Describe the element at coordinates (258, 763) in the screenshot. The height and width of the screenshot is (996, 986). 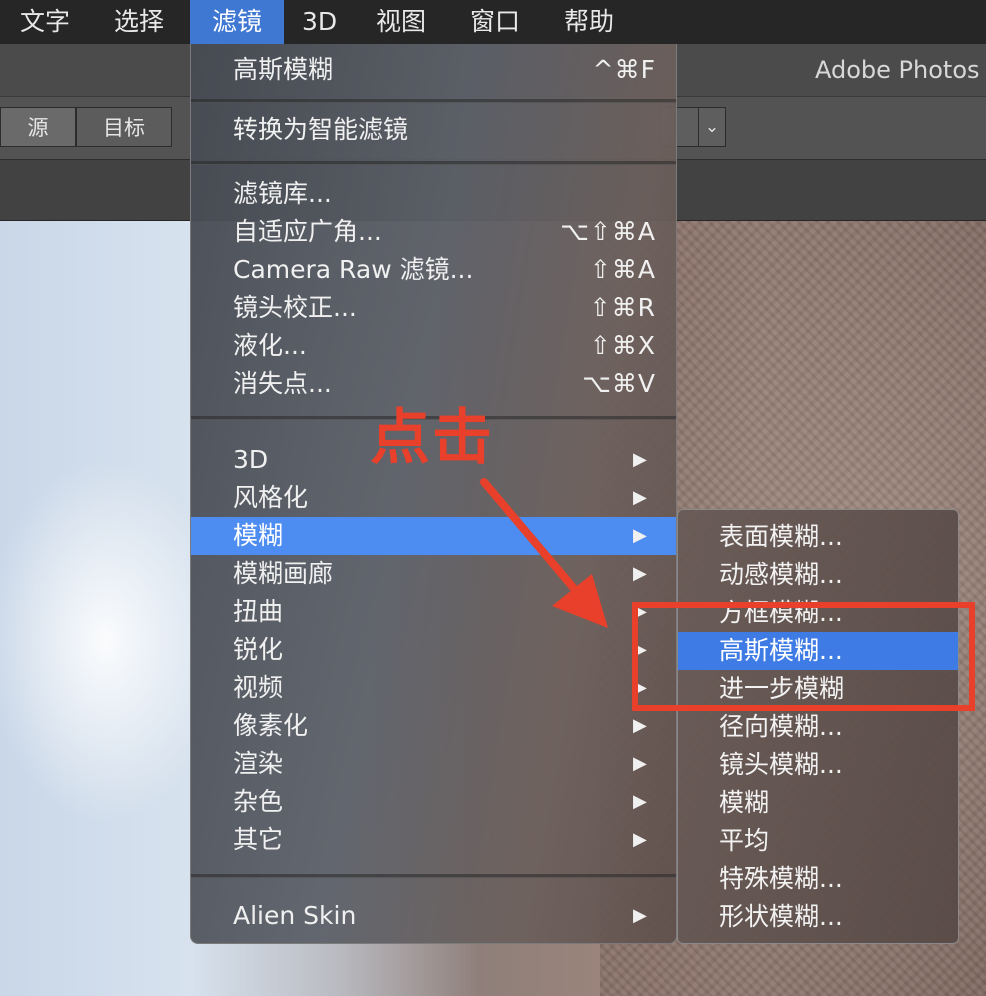
I see `menu-item-label: 渲染` at that location.